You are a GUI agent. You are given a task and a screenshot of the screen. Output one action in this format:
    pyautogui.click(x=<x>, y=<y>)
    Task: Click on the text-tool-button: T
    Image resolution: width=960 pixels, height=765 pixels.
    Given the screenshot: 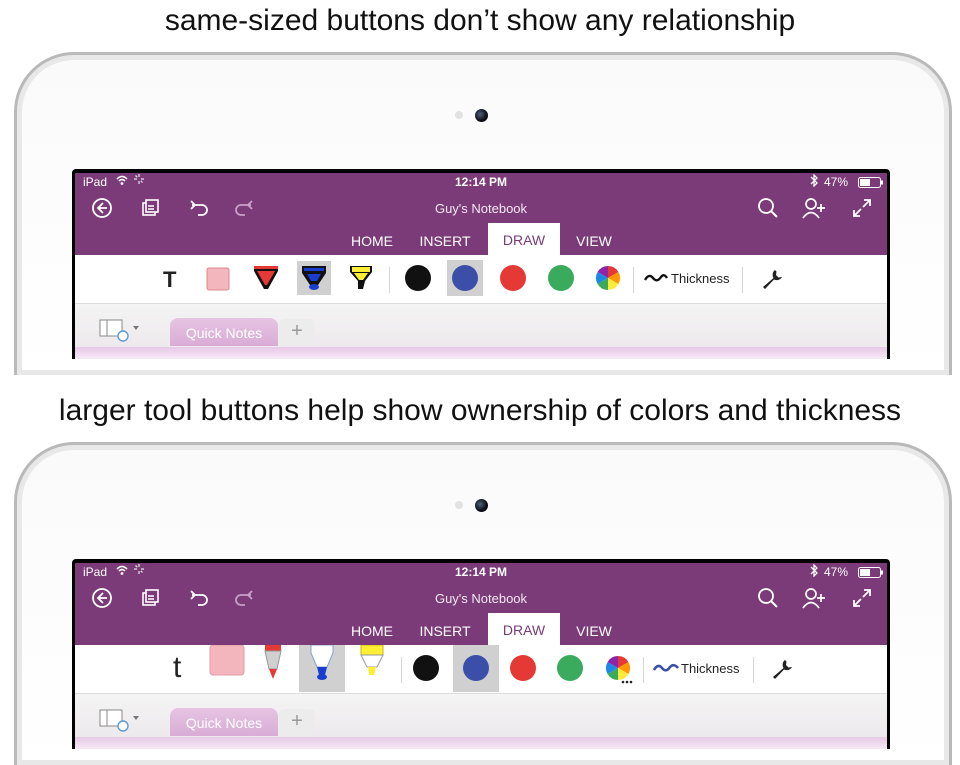 What is the action you would take?
    pyautogui.click(x=169, y=280)
    